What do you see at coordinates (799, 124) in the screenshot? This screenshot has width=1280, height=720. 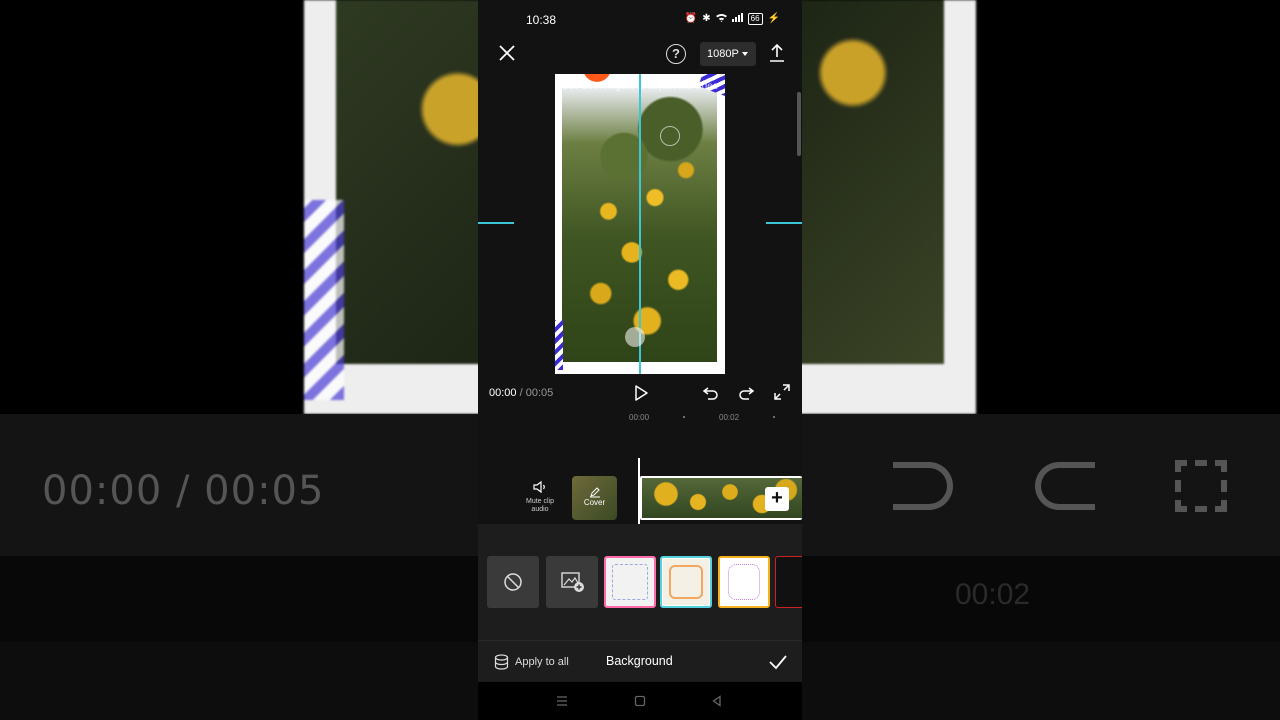 I see `scroll-indicator` at bounding box center [799, 124].